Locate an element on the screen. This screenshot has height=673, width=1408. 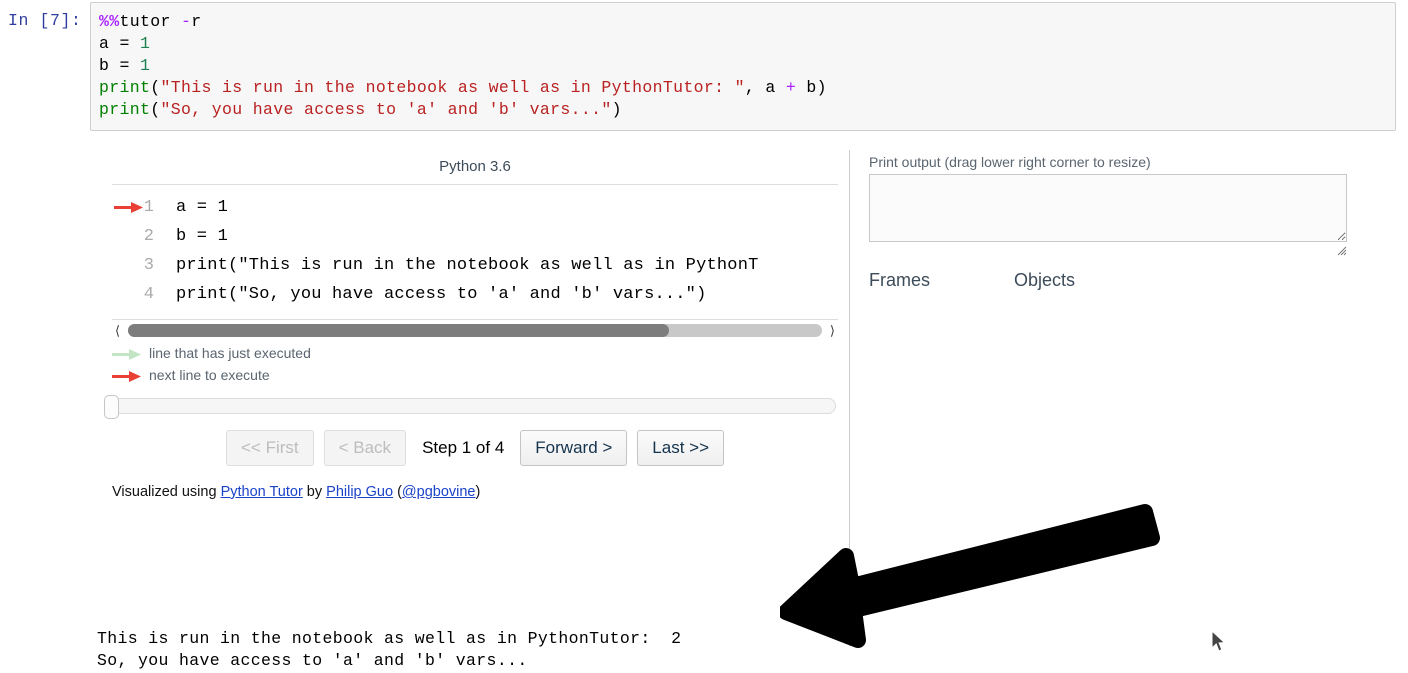
code-text: b = 1 is located at coordinates (202, 236).